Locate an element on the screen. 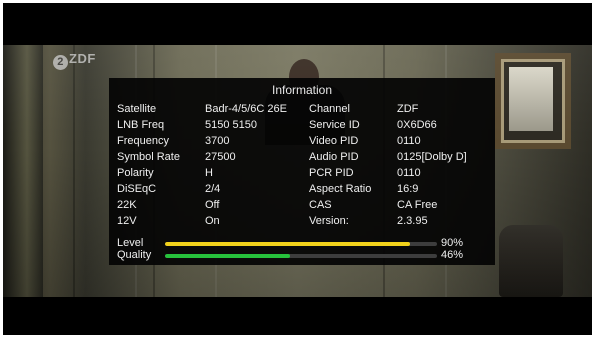  level-meter is located at coordinates (301, 244).